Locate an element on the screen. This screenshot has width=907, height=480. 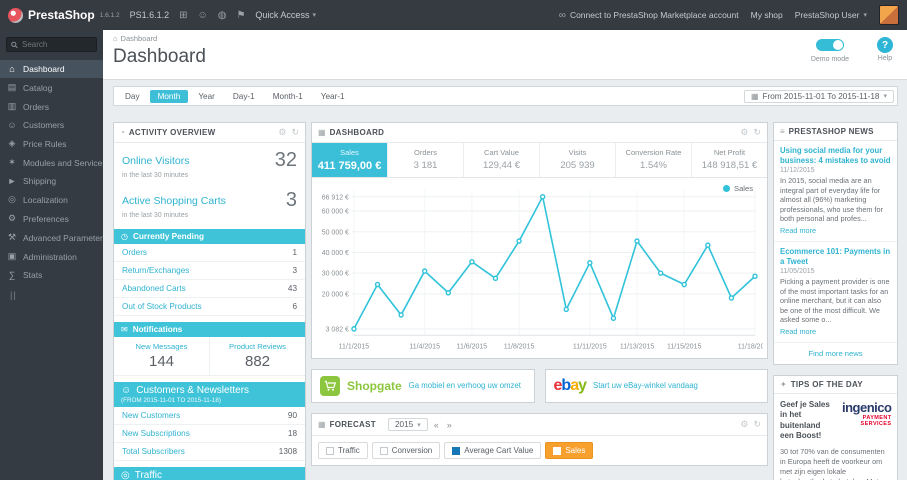
sidebar-item-preferences: ⚙ Preferences is located at coordinates (51, 218).